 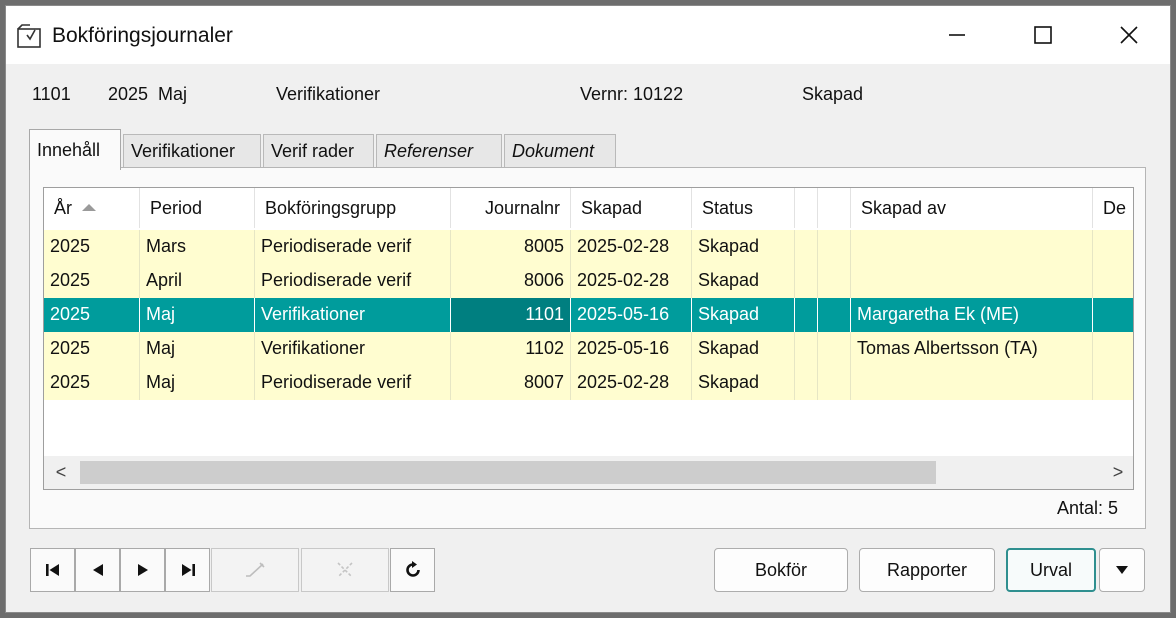 I want to click on cell-journalnr: 8006, so click(x=511, y=281).